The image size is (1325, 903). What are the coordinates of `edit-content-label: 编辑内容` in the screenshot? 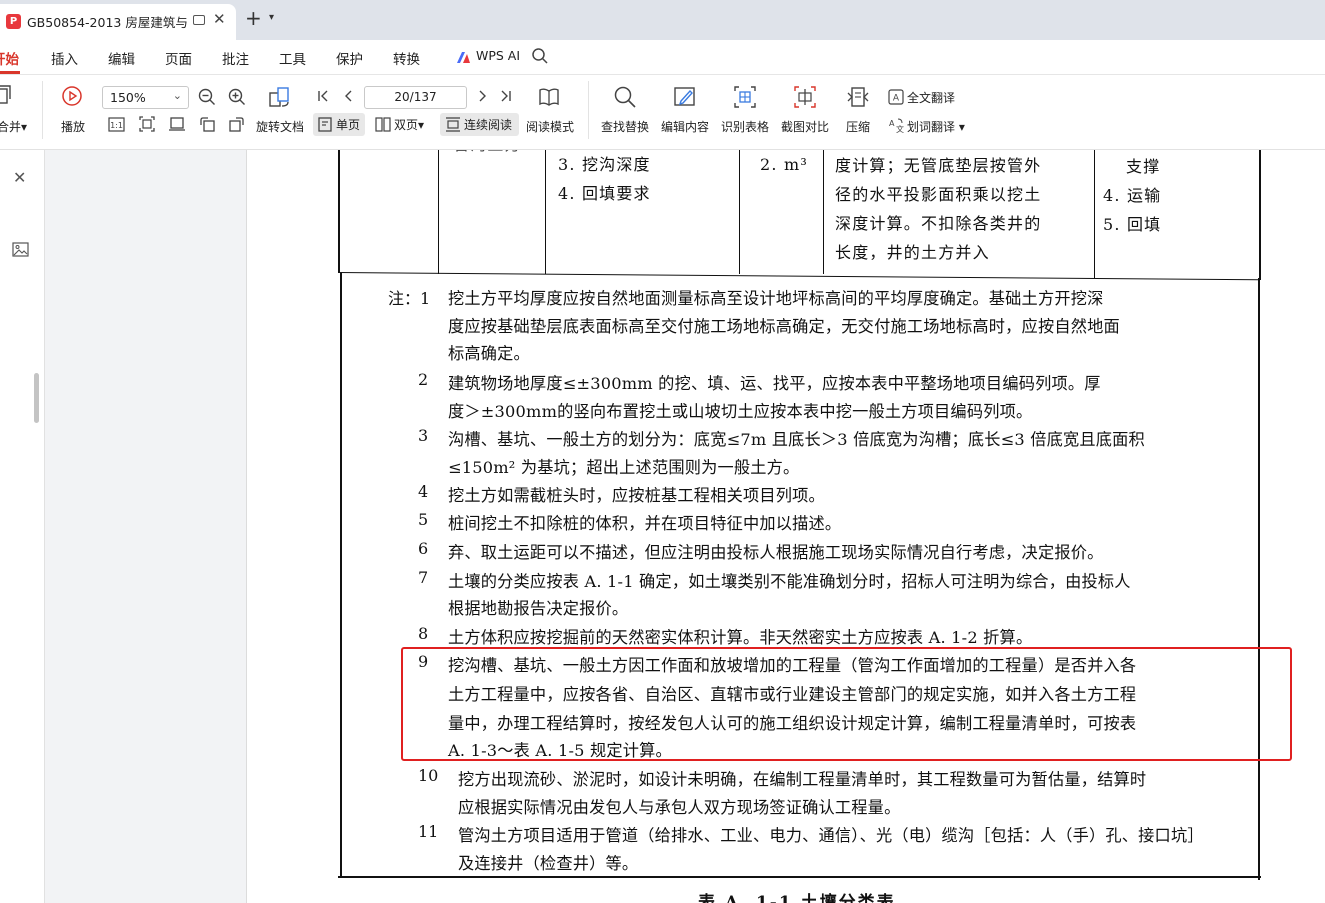 It's located at (685, 126).